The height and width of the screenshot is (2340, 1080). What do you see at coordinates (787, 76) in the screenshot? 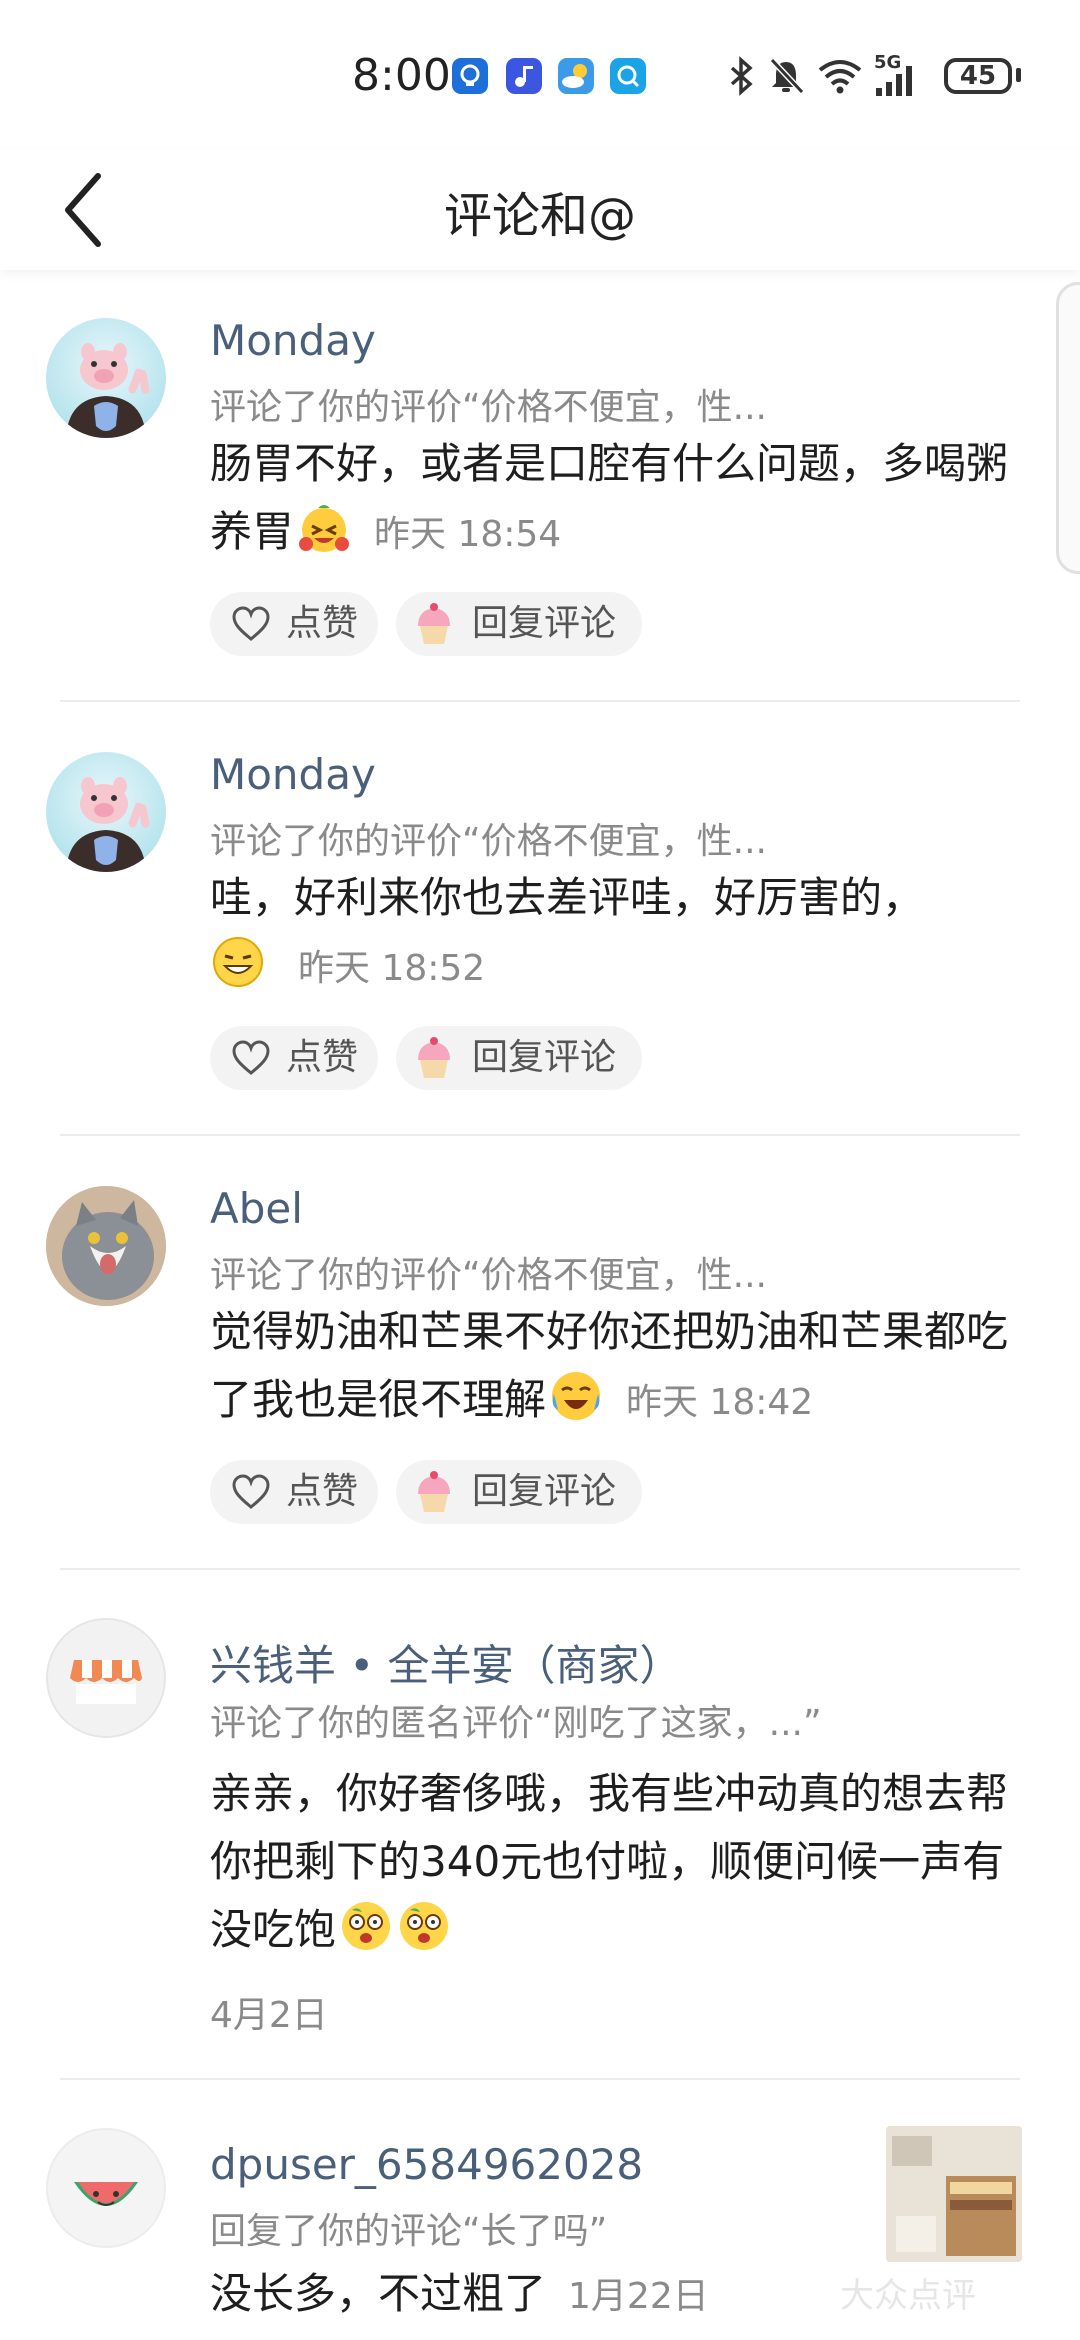
I see `mute-icon` at bounding box center [787, 76].